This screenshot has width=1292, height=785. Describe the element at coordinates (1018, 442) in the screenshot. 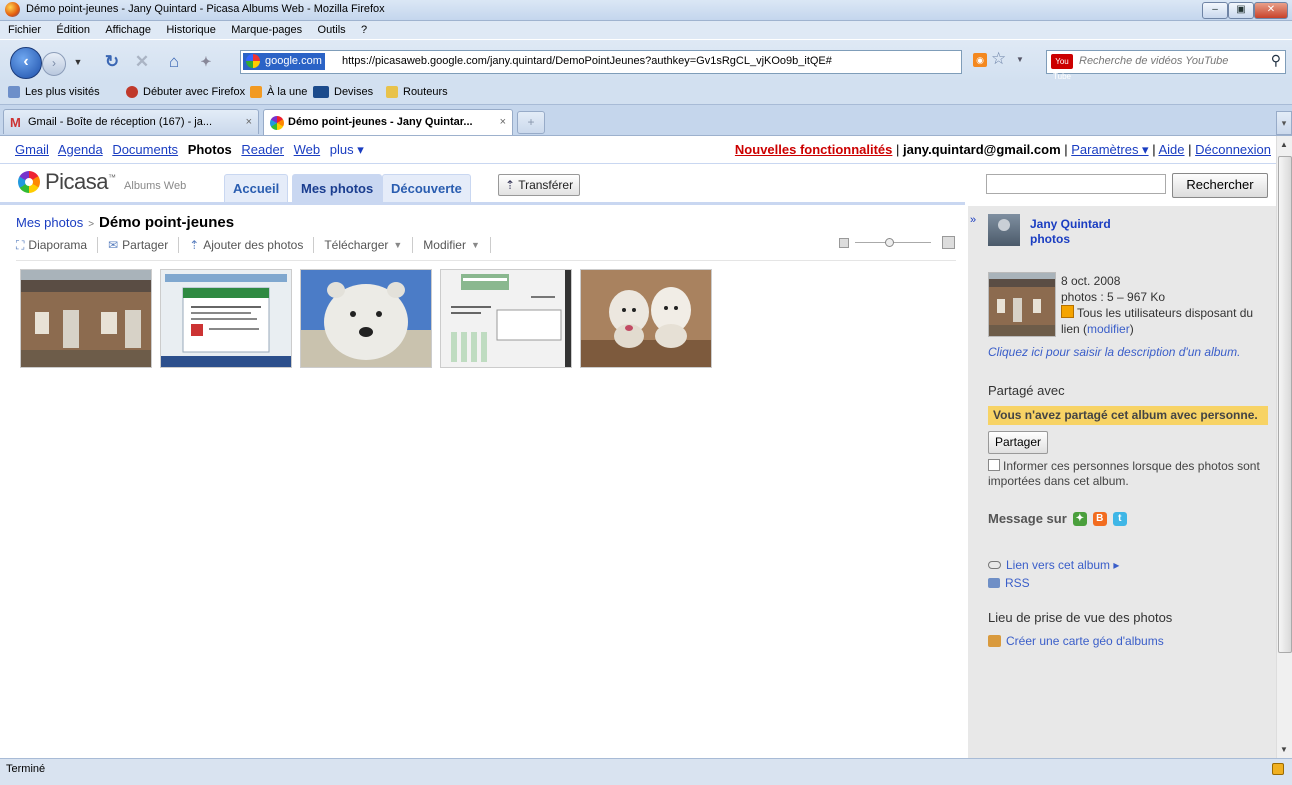

I see `share-button: Partager` at that location.